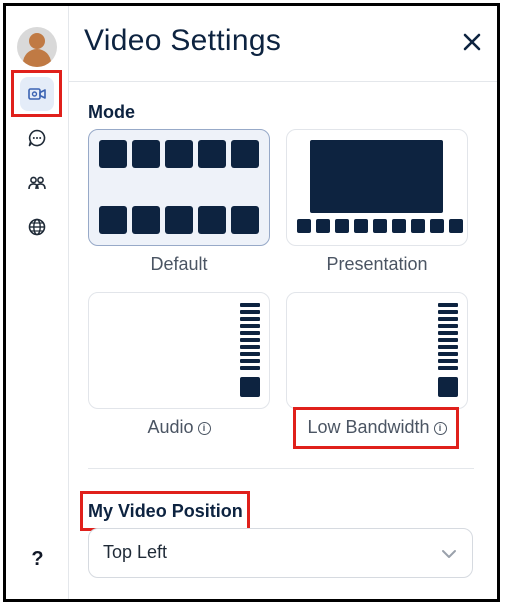  What do you see at coordinates (37, 41) in the screenshot?
I see `avatar-head` at bounding box center [37, 41].